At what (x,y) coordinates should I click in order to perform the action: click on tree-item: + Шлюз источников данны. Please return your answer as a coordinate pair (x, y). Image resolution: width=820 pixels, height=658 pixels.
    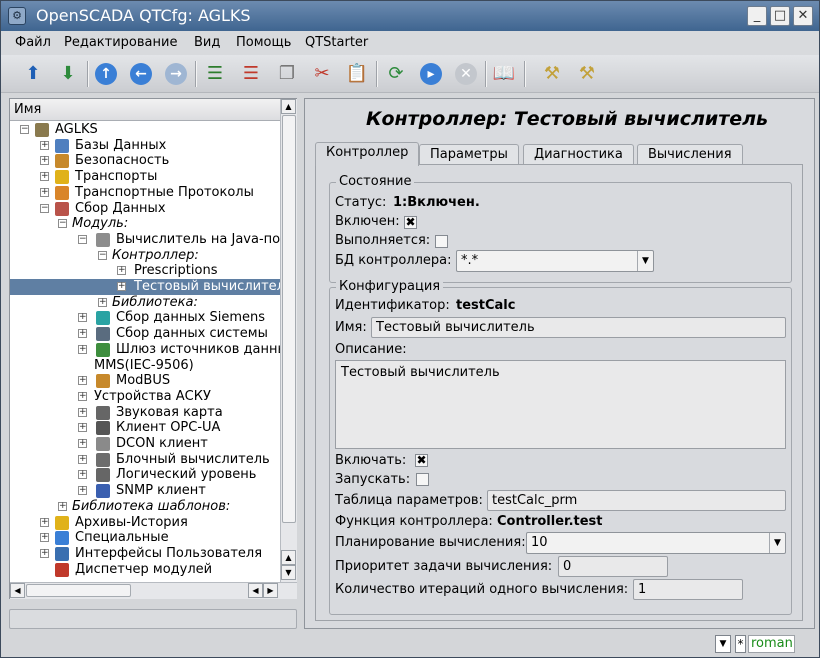
    Looking at the image, I should click on (145, 350).